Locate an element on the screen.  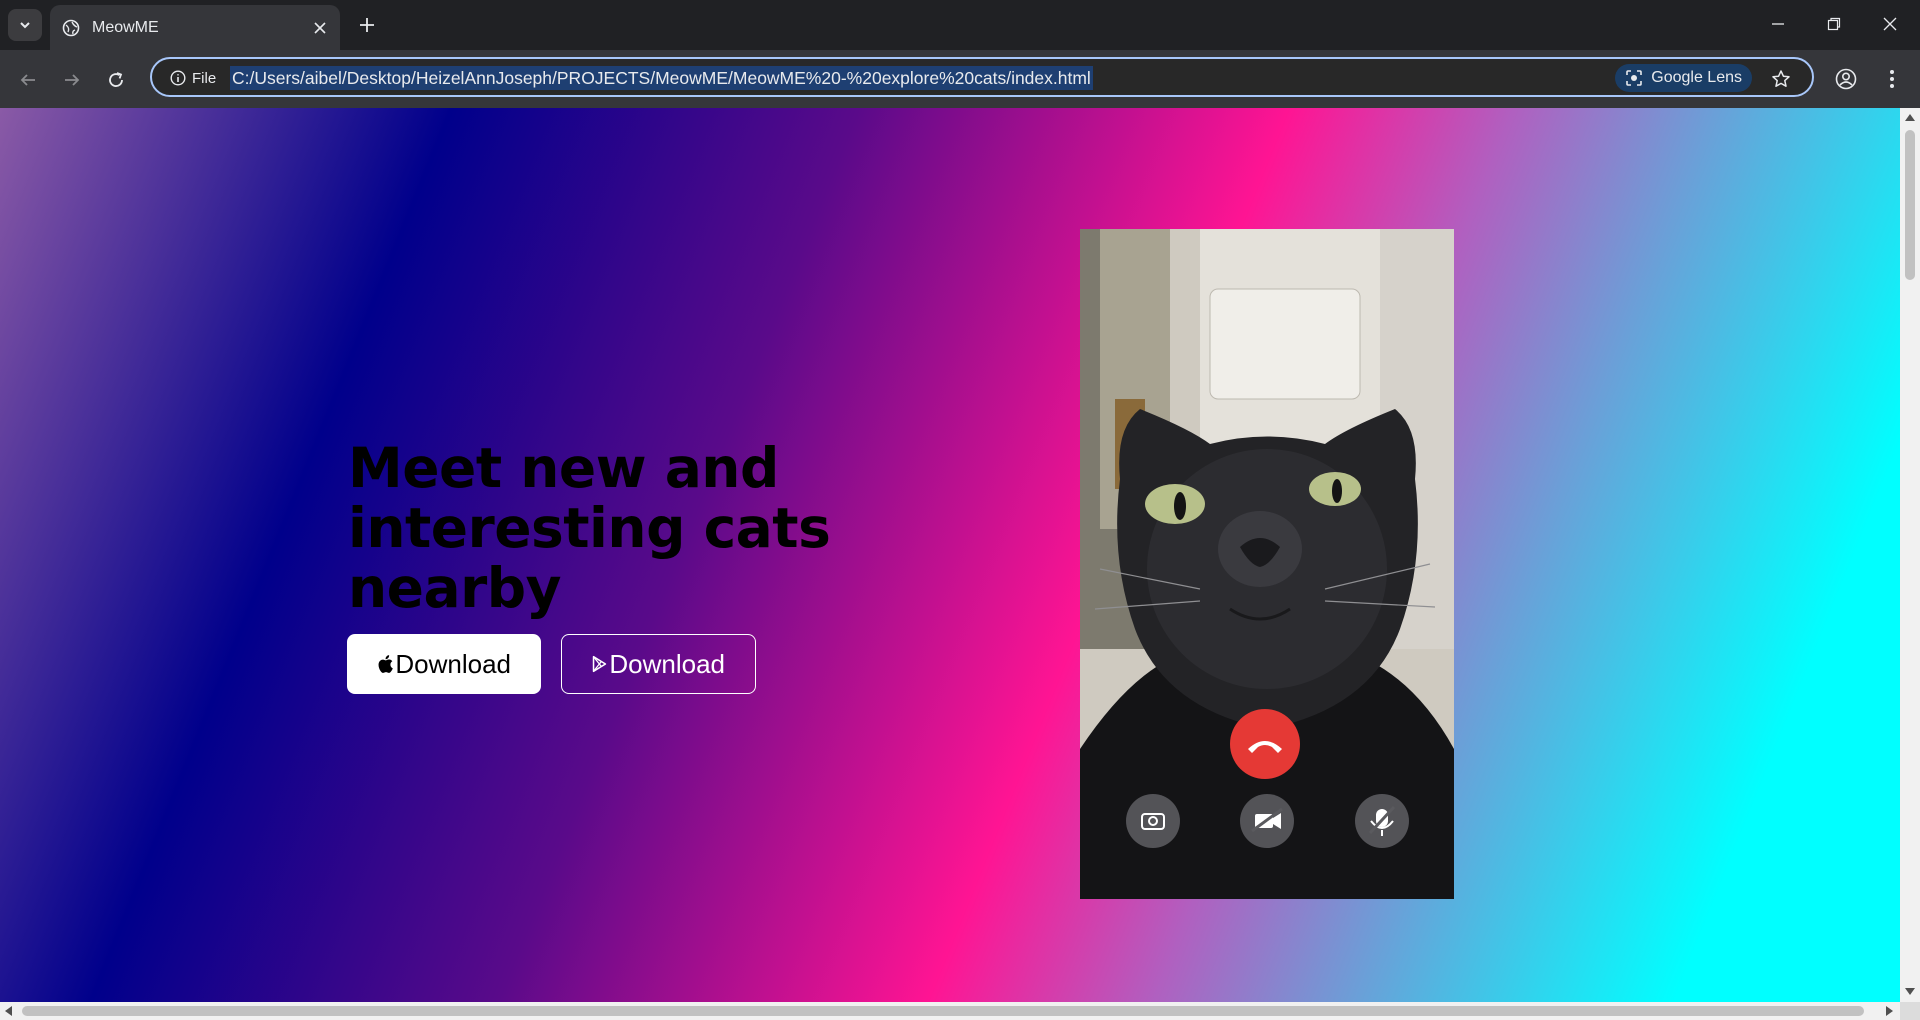
play-store-icon is located at coordinates (599, 664).